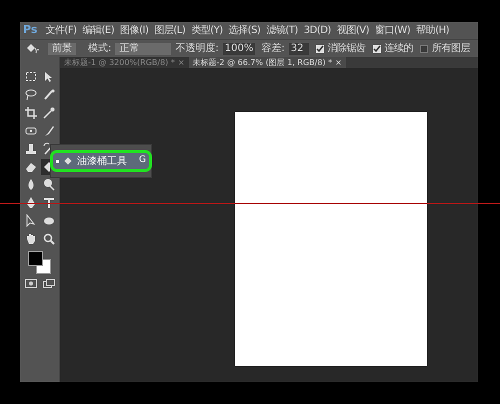 Image resolution: width=500 pixels, height=404 pixels. Describe the element at coordinates (143, 48) in the screenshot. I see `mode-dropdown: 正常` at that location.